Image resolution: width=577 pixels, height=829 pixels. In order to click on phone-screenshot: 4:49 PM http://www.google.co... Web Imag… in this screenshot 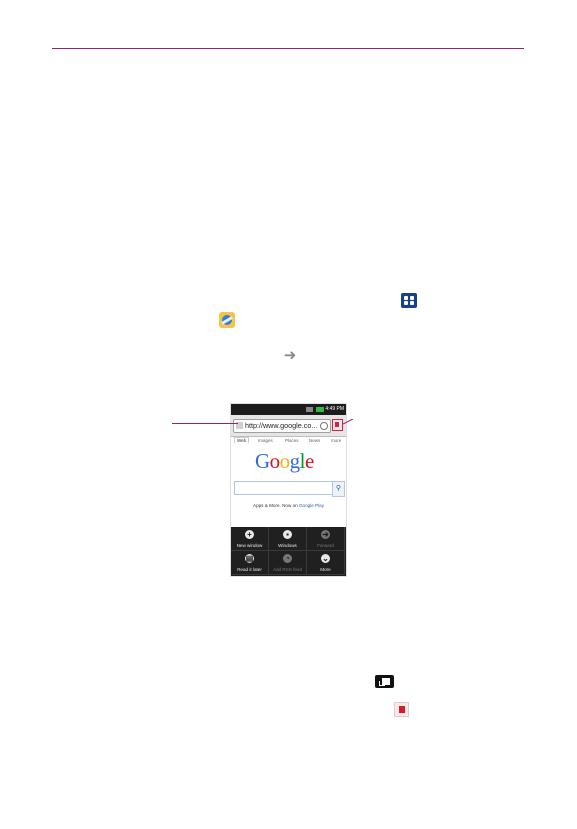, I will do `click(288, 490)`.